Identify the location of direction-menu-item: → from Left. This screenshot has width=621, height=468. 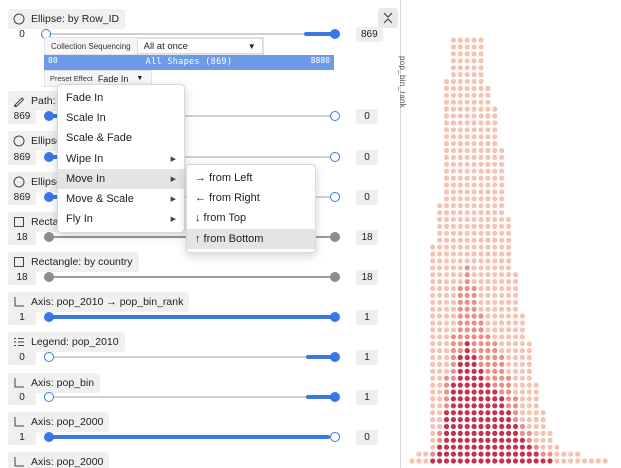
(251, 178).